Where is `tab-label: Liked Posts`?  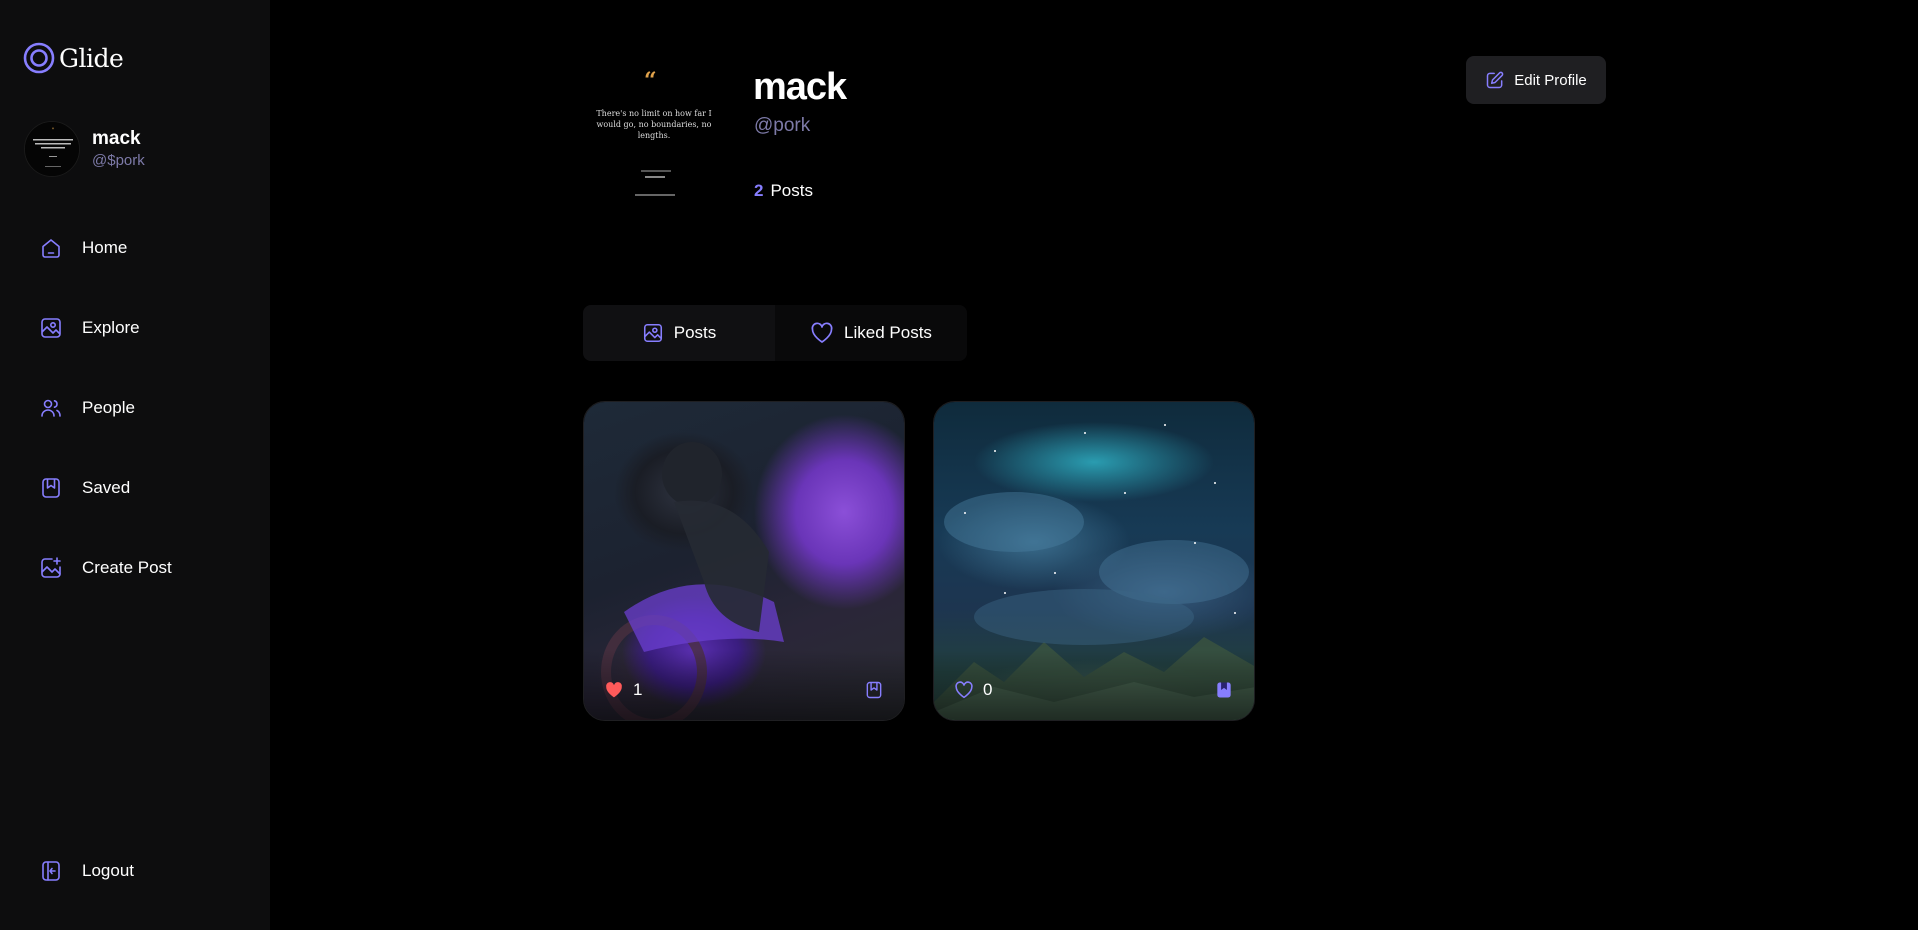
tab-label: Liked Posts is located at coordinates (888, 332).